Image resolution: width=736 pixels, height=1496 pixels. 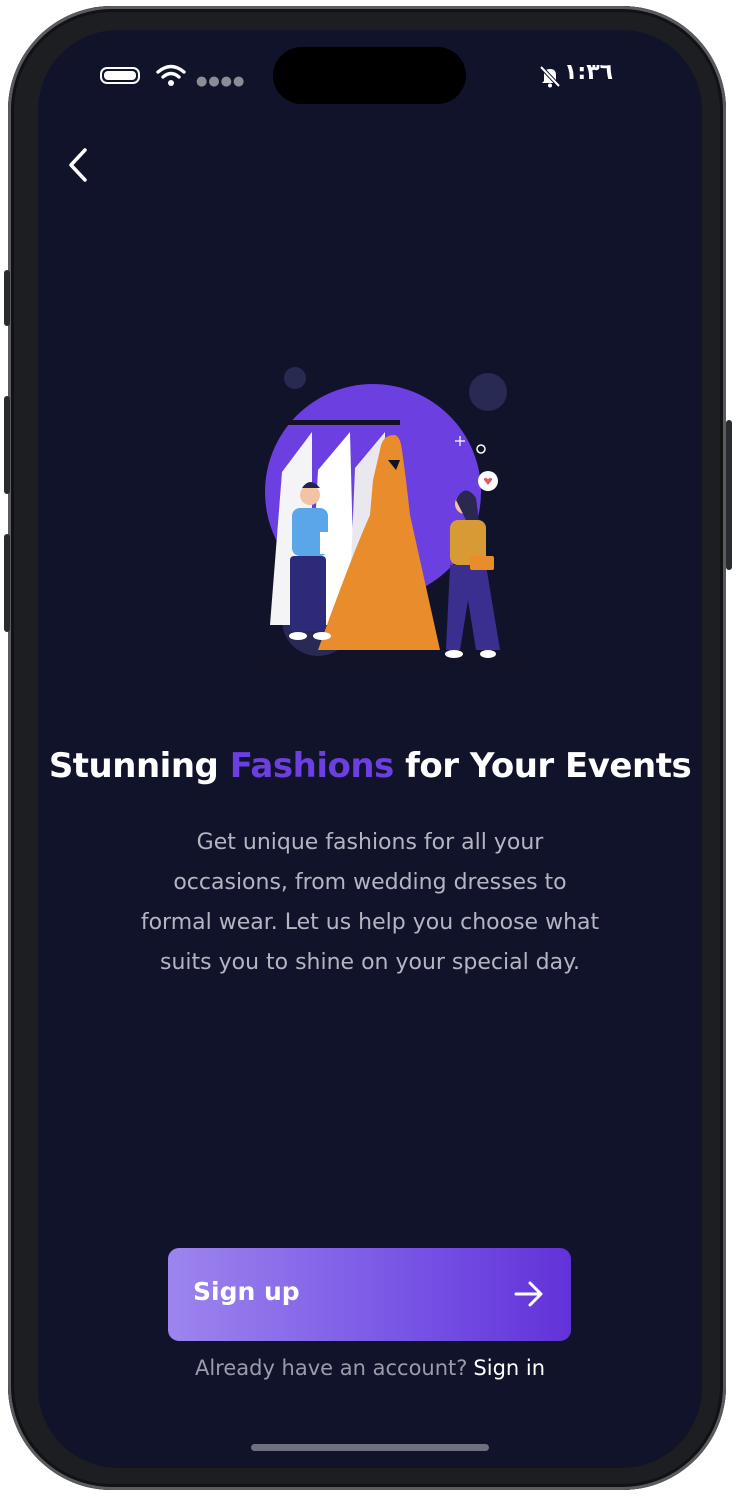 I want to click on status-bar: ●●●● ١:٣٦, so click(x=370, y=75).